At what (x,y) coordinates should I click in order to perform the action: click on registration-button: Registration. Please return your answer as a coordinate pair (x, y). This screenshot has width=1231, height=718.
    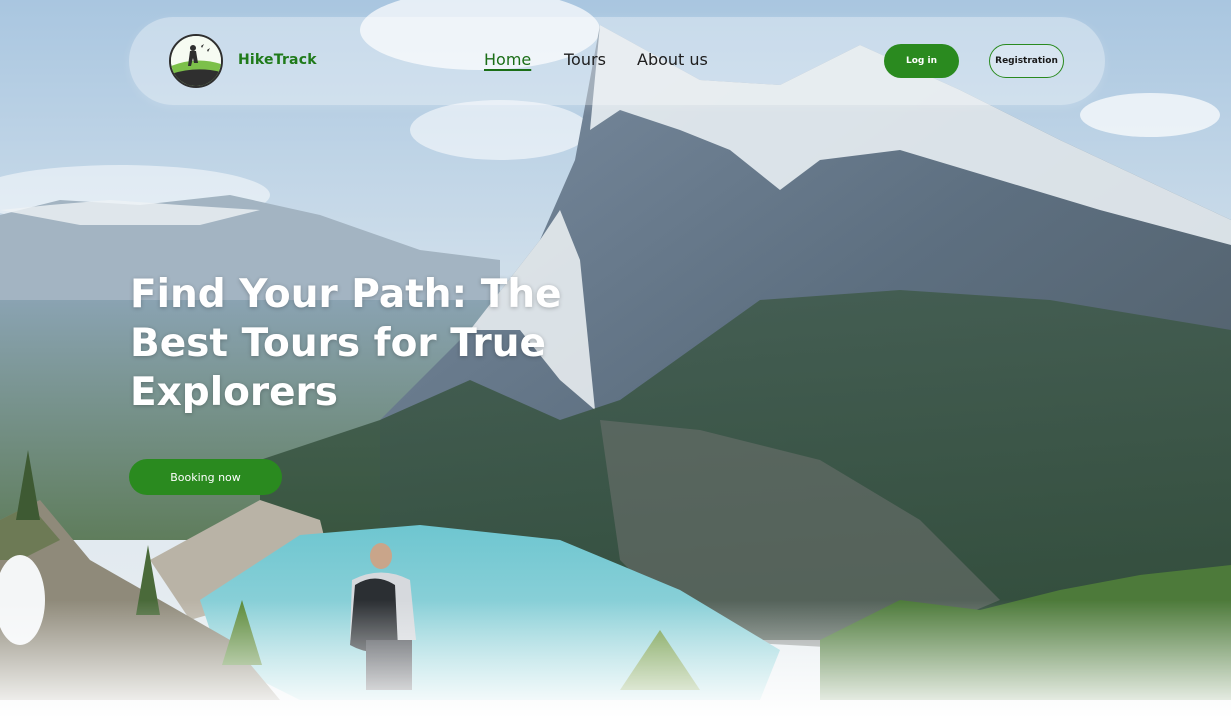
    Looking at the image, I should click on (1026, 61).